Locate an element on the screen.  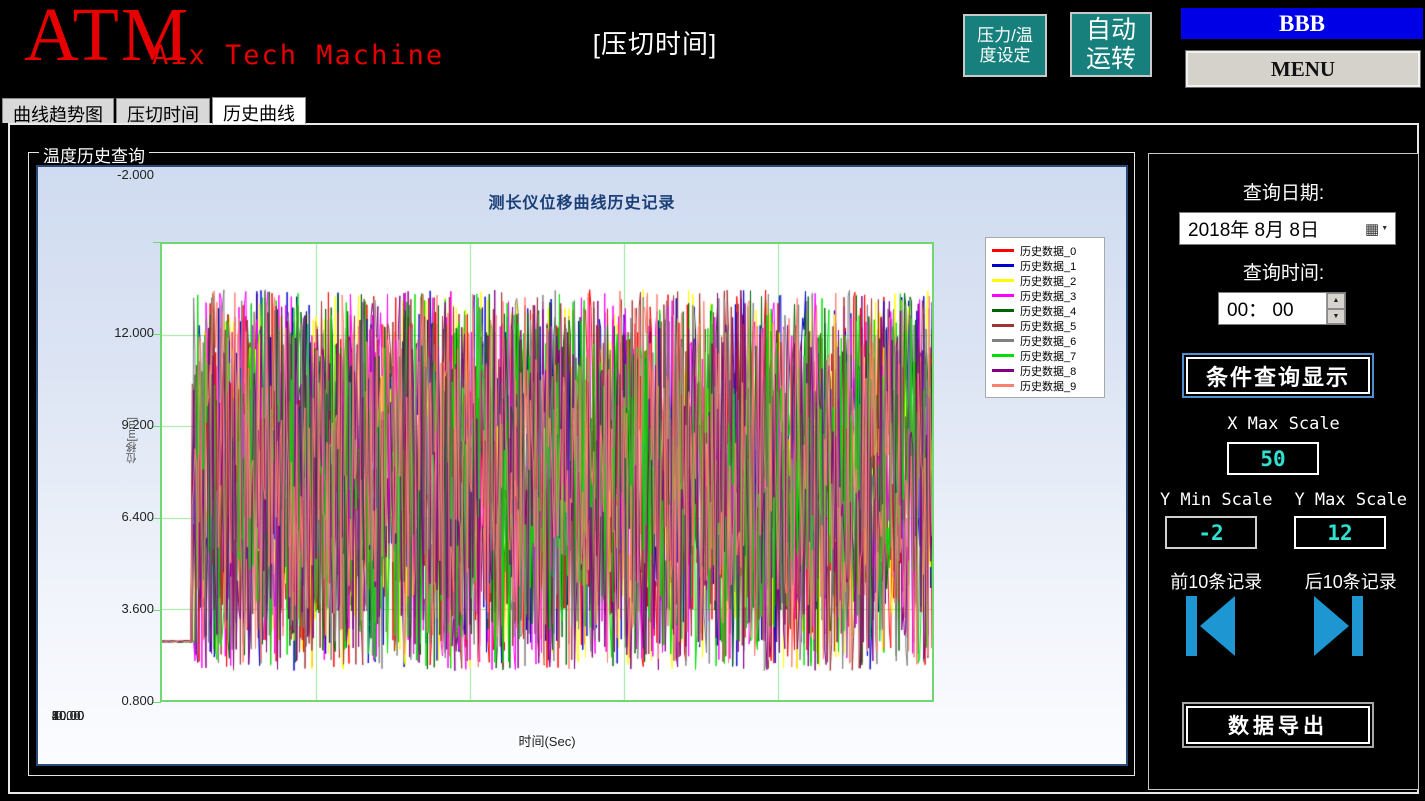
legend-item: 历史数据_0 is located at coordinates (1045, 250).